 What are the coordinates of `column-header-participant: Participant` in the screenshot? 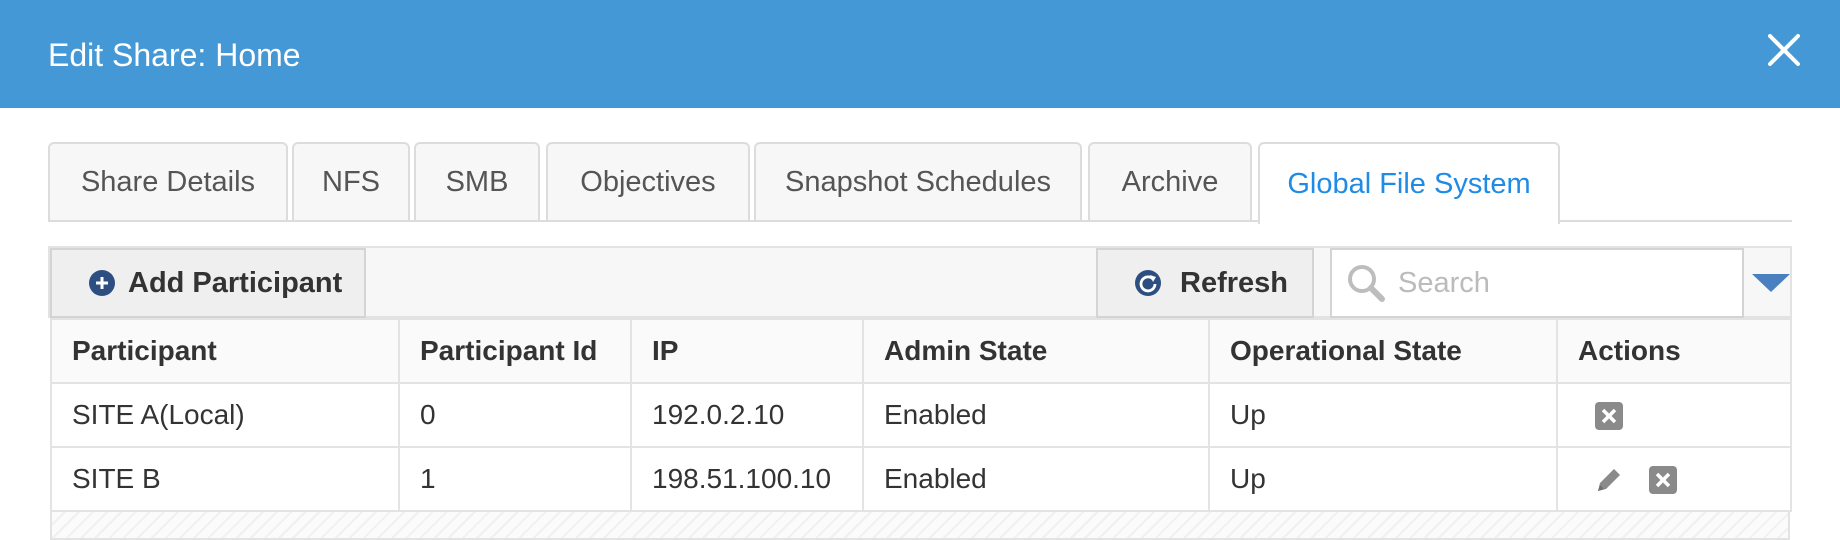 It's located at (225, 351).